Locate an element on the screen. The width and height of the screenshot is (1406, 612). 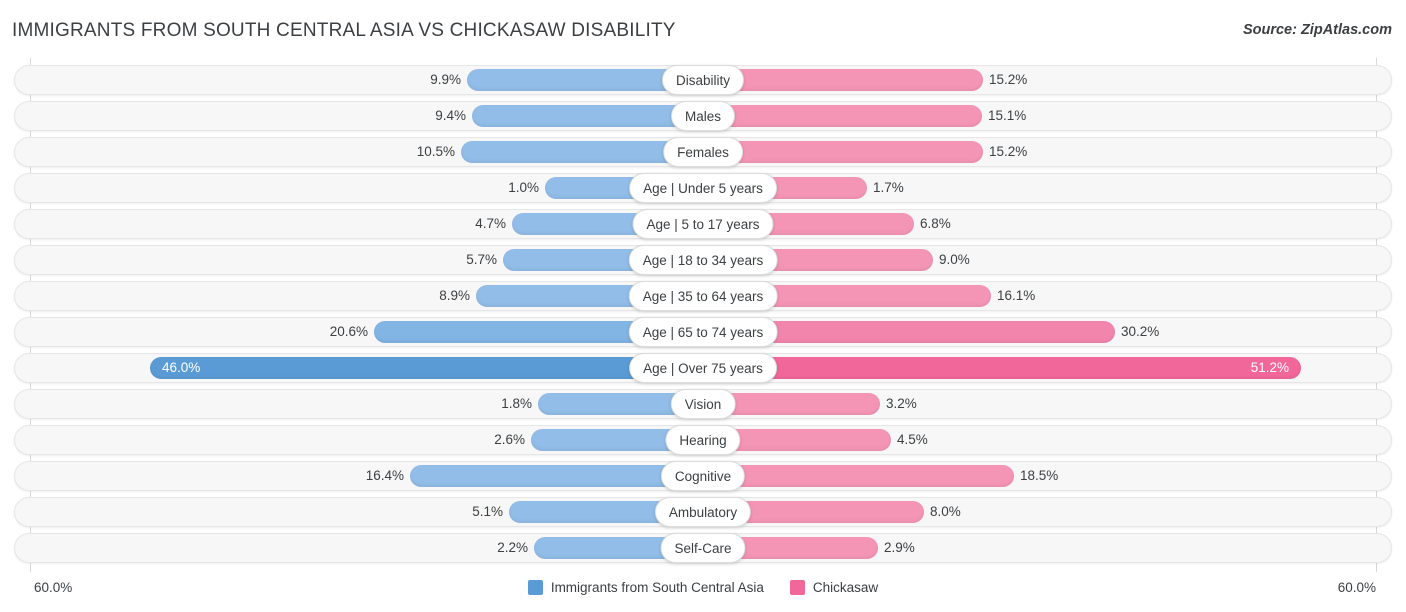
chart-row-inner: 9.9% 15.2% Disability is located at coordinates (703, 80).